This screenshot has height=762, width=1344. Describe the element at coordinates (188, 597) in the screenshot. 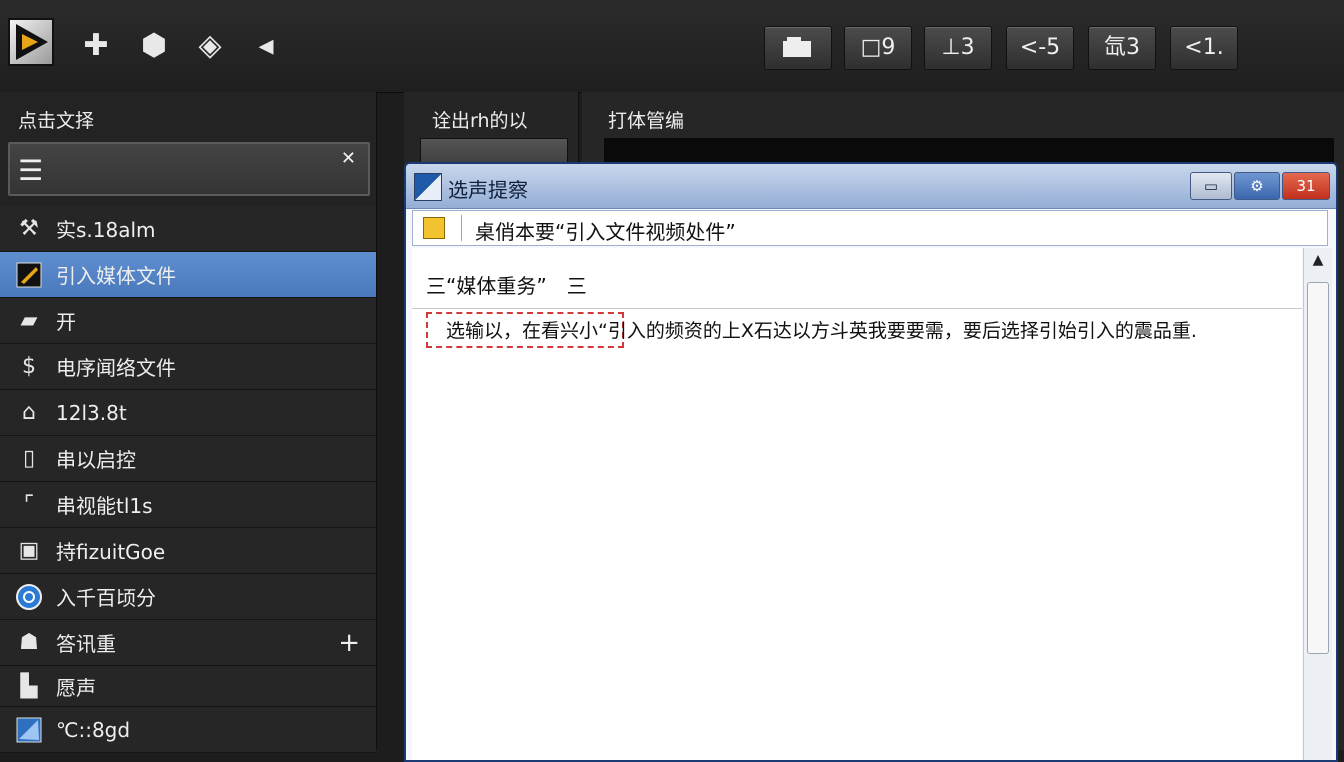

I see `list-item: 入千百顷分` at that location.